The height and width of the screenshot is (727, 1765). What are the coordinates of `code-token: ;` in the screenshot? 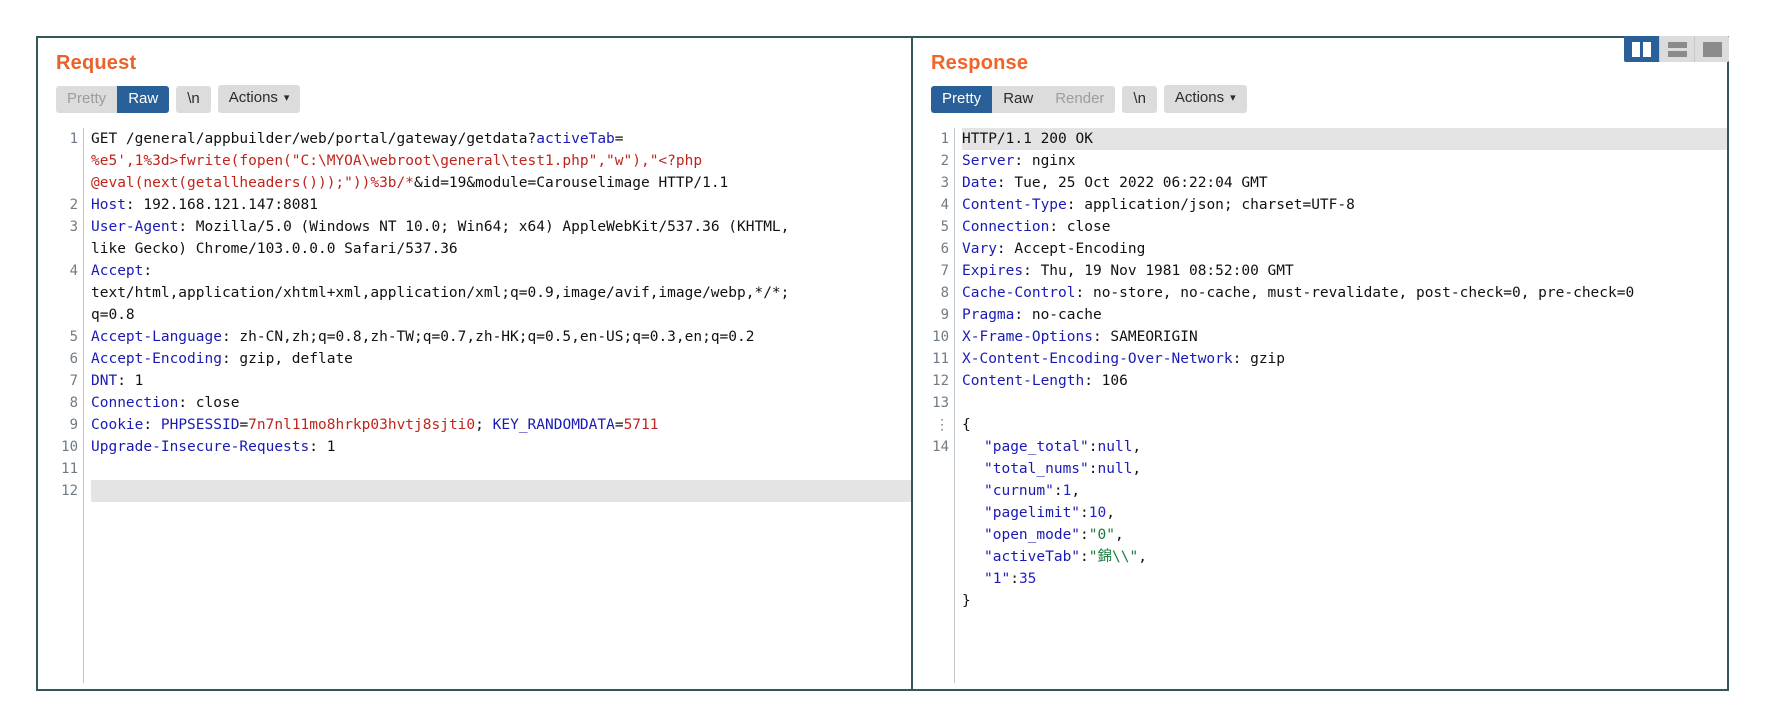 It's located at (484, 425).